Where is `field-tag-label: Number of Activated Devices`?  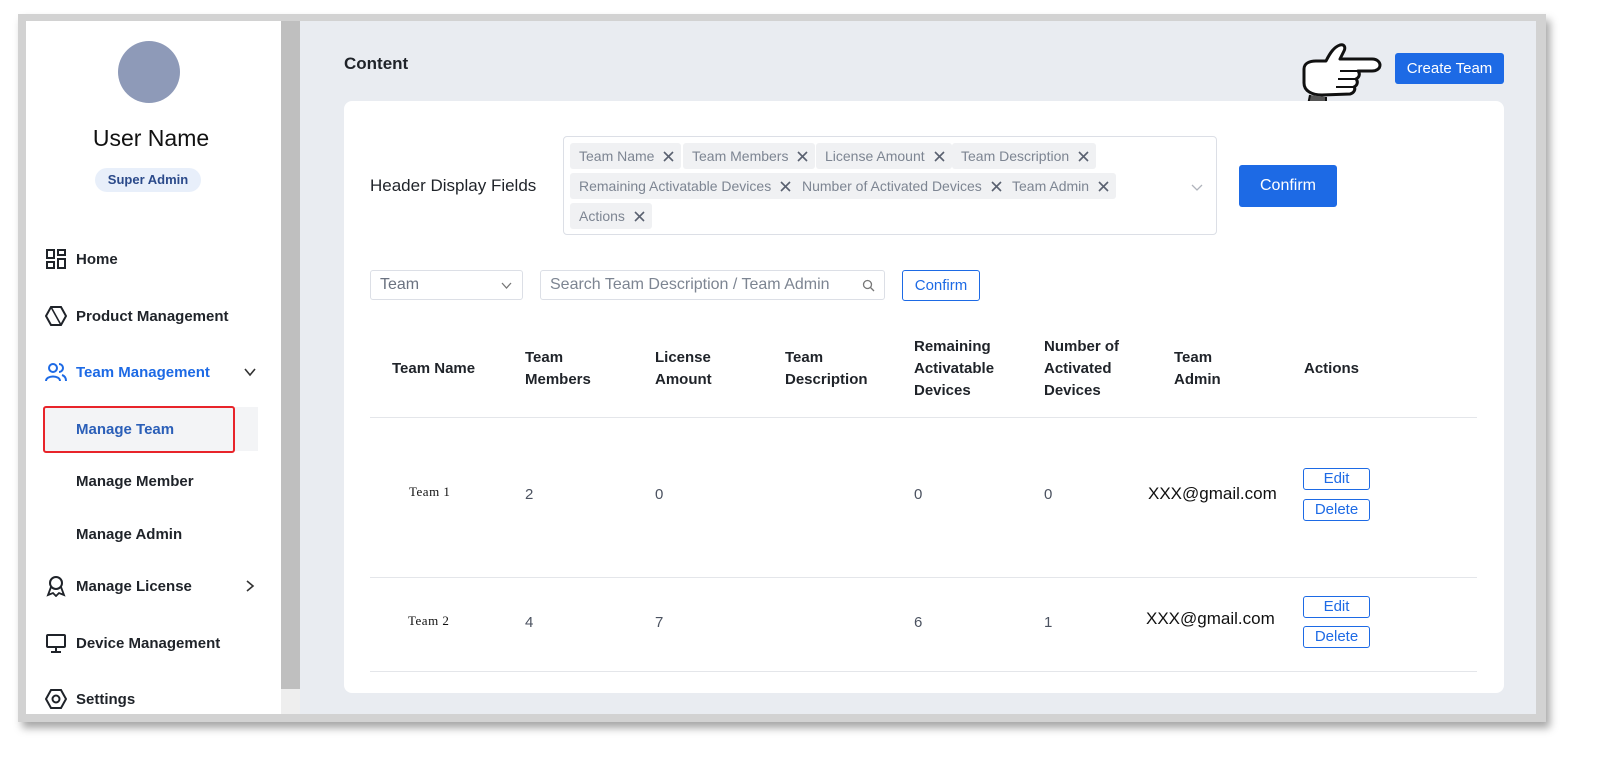 field-tag-label: Number of Activated Devices is located at coordinates (892, 186).